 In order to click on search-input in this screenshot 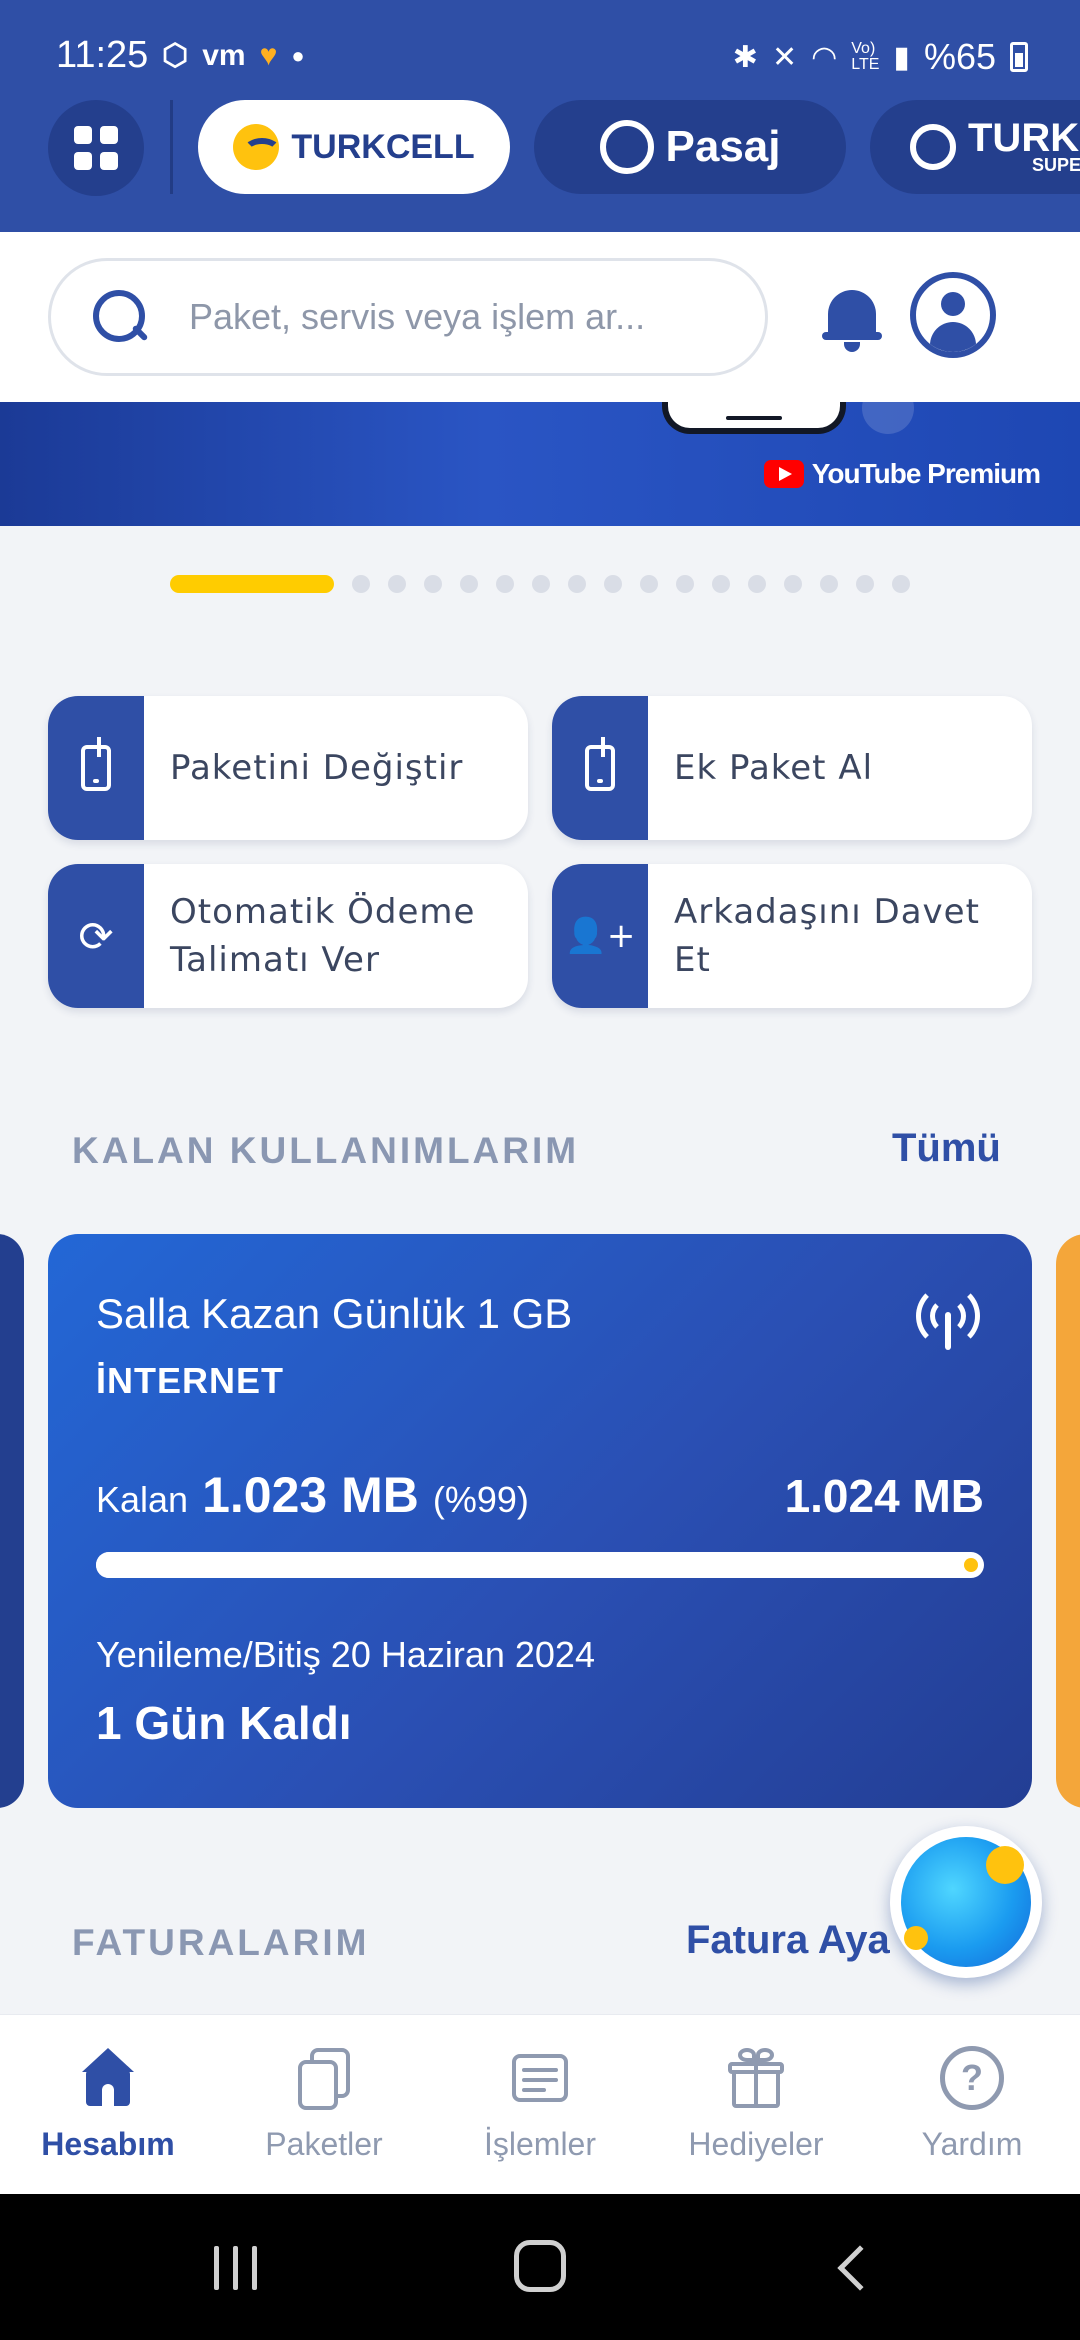, I will do `click(459, 317)`.